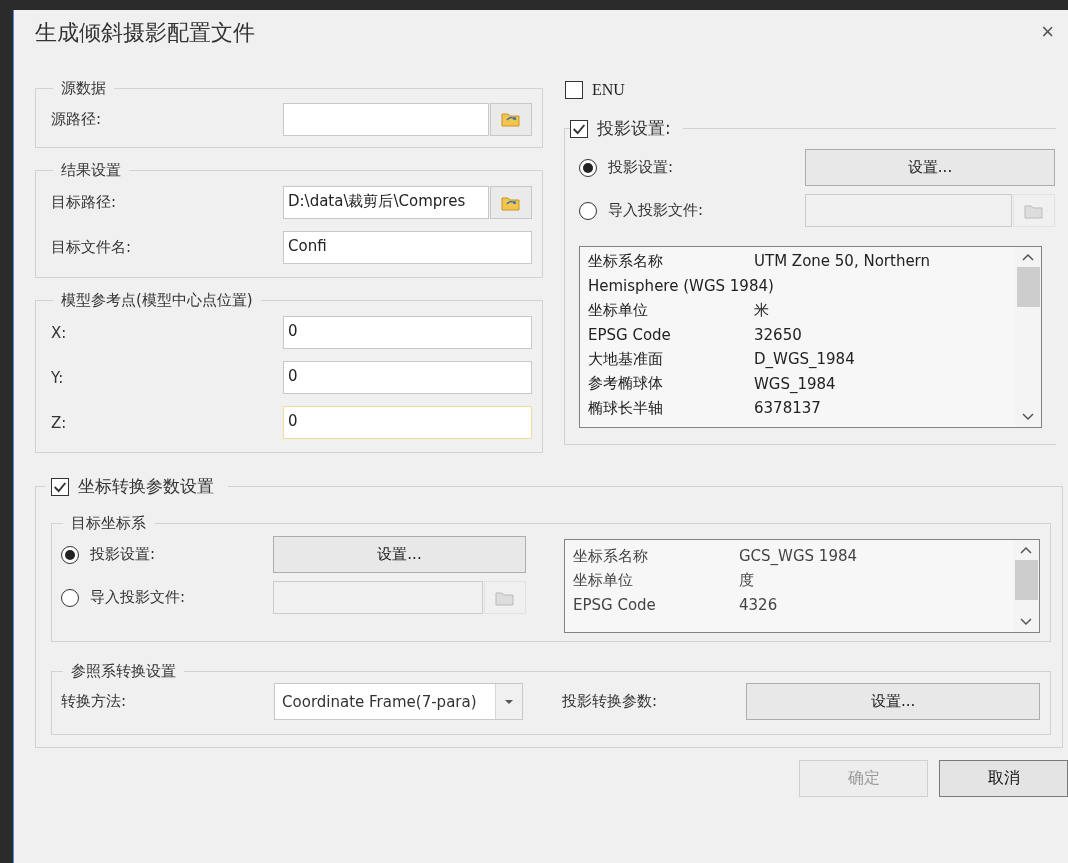  Describe the element at coordinates (626, 408) in the screenshot. I see `property-name: 椭球长半轴` at that location.